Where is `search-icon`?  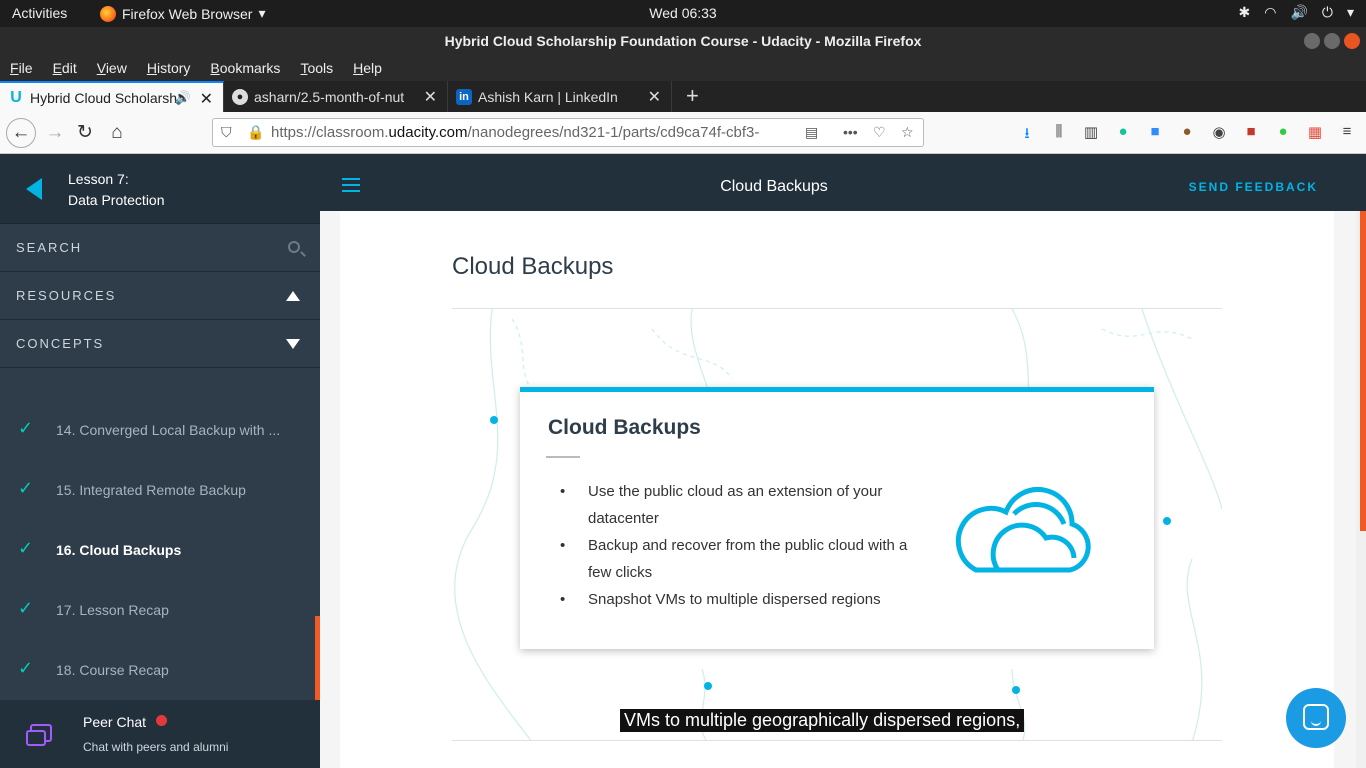
search-icon is located at coordinates (294, 247).